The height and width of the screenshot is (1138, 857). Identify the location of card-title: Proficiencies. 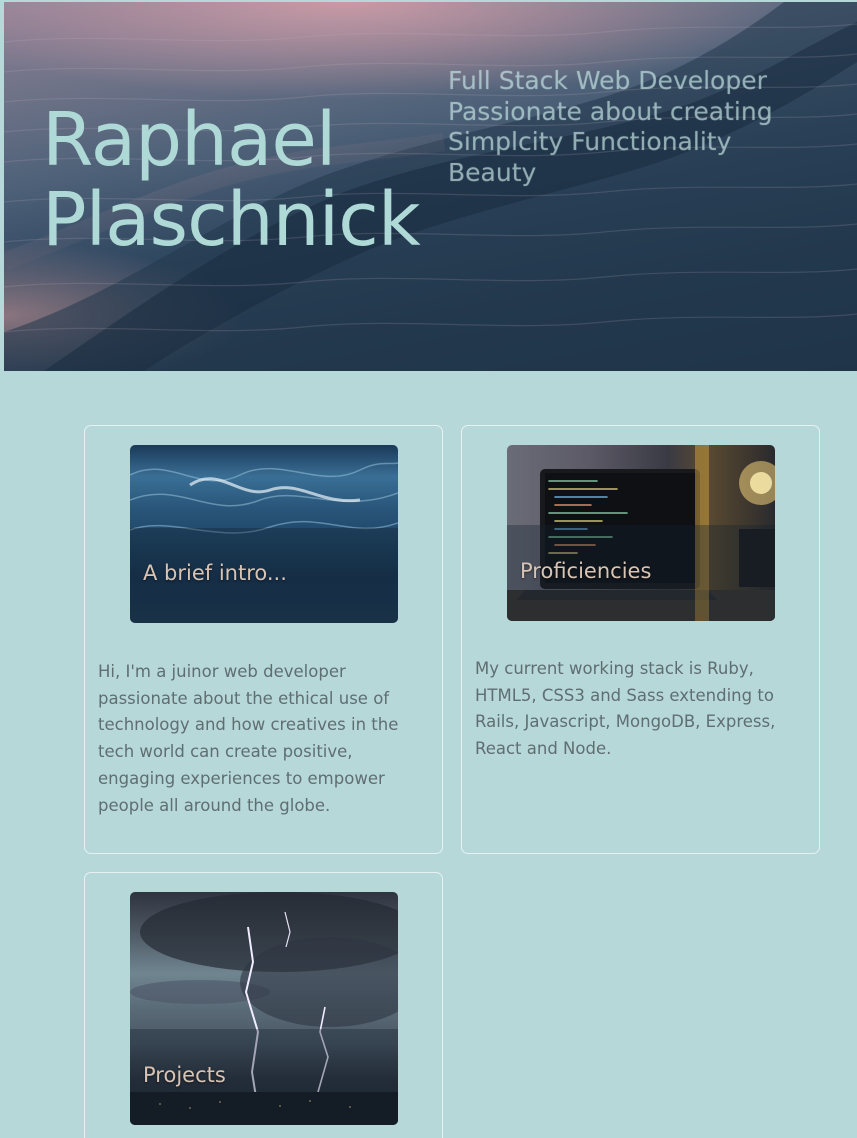
(585, 571).